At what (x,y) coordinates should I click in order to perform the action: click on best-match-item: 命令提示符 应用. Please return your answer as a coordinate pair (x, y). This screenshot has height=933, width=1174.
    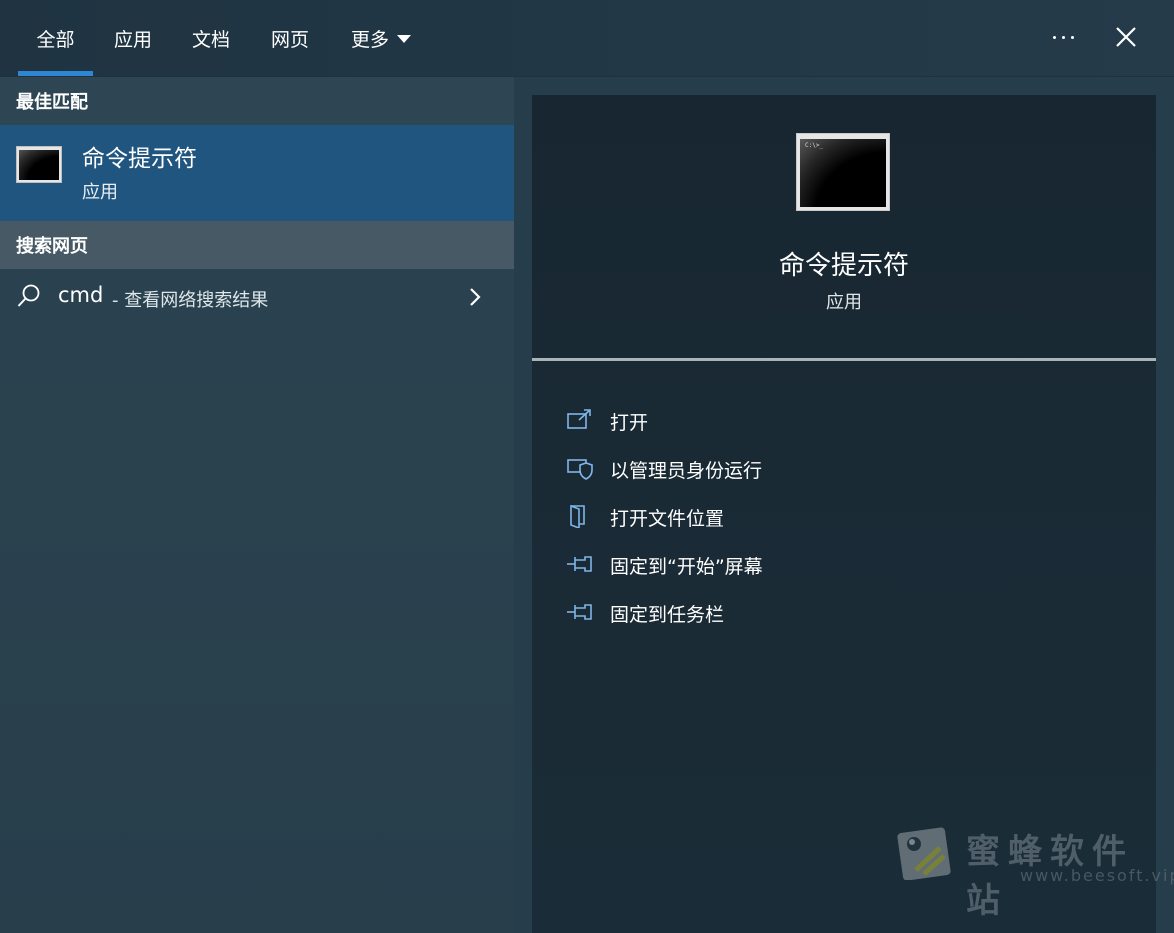
    Looking at the image, I should click on (257, 173).